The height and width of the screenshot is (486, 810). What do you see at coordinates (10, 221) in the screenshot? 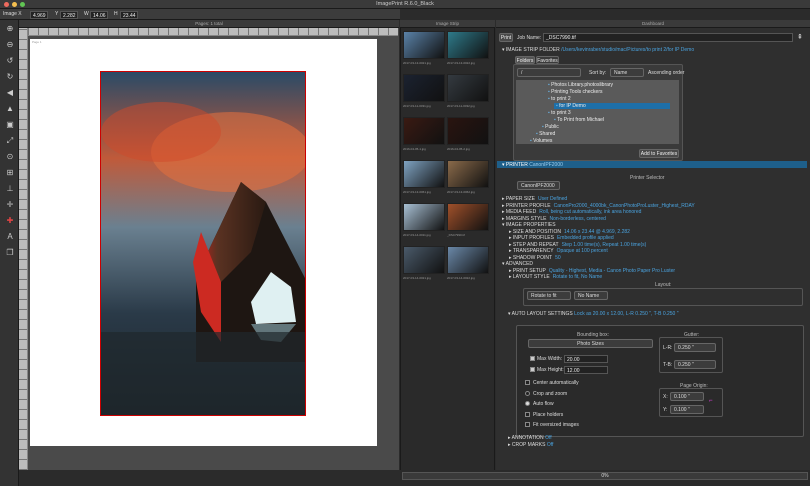
I see `crop-icon: ✚` at bounding box center [10, 221].